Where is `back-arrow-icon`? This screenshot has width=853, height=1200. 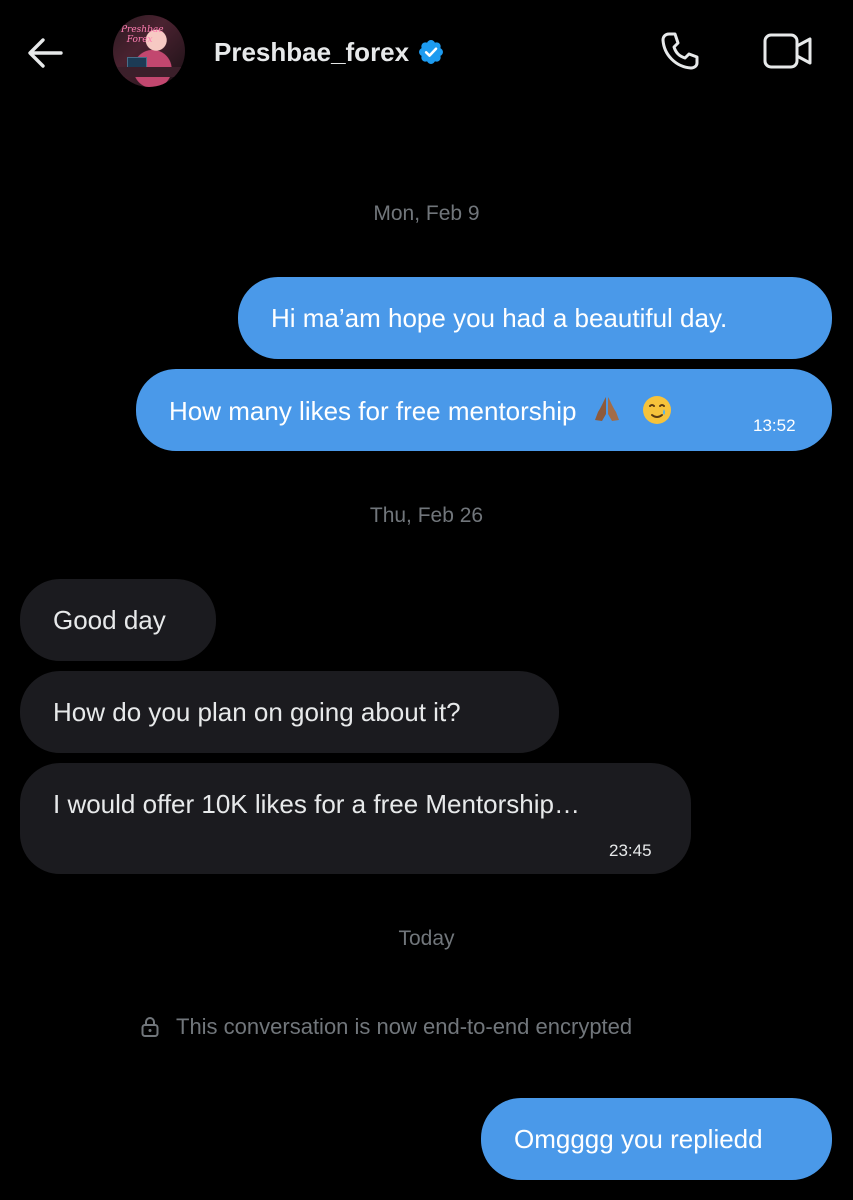
back-arrow-icon is located at coordinates (45, 53).